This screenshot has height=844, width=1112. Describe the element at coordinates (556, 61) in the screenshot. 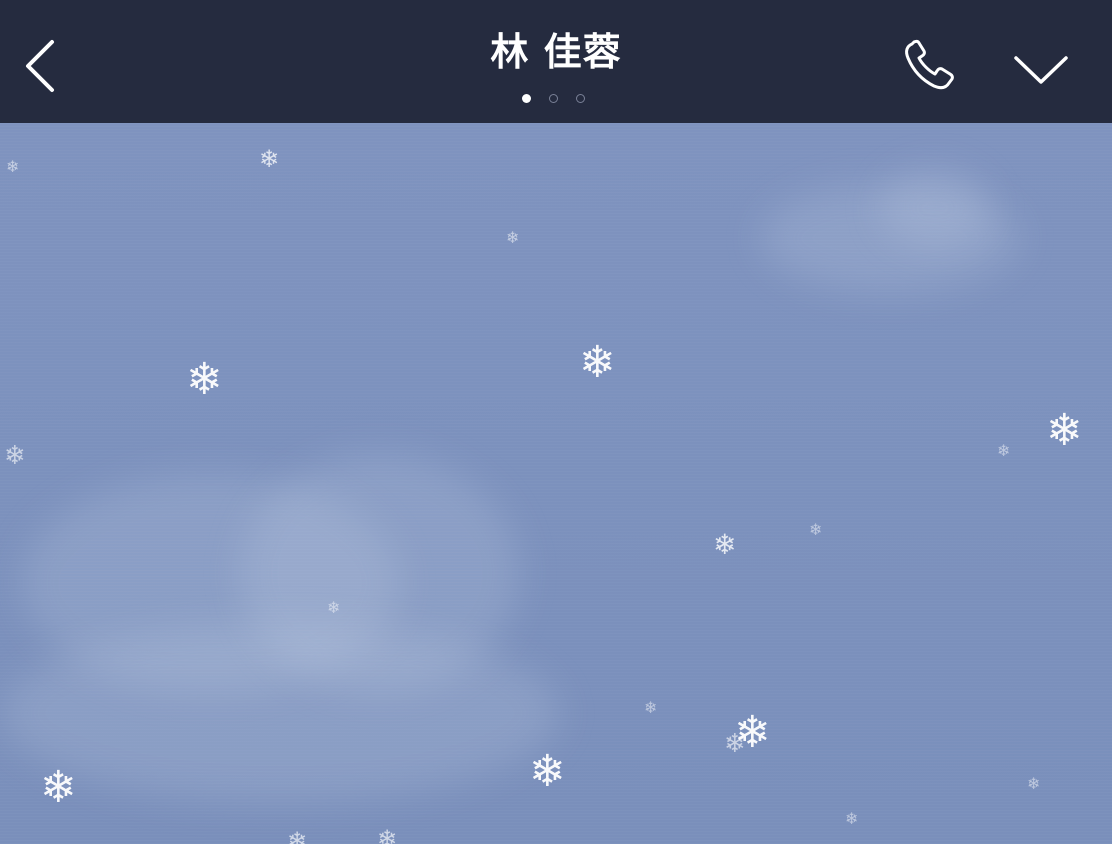

I see `chat-header: 林 佳蓉` at that location.